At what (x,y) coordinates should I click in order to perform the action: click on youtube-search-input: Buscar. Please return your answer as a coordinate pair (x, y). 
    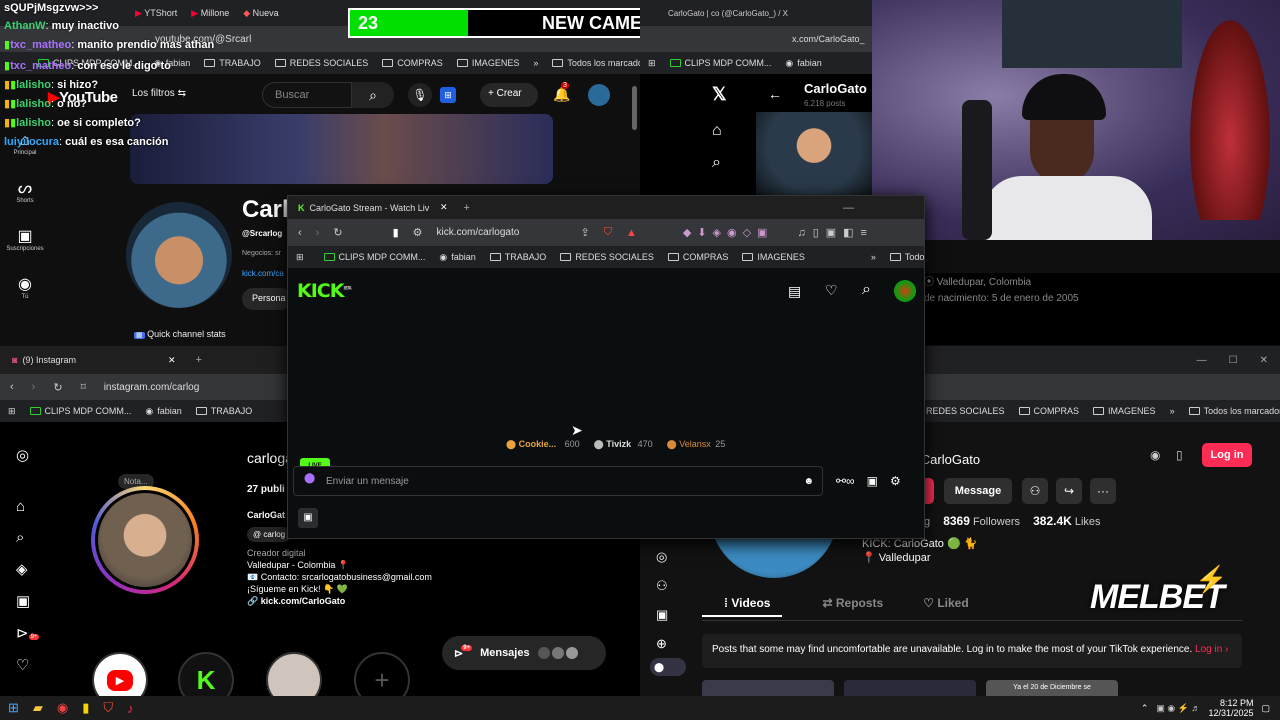
    Looking at the image, I should click on (307, 95).